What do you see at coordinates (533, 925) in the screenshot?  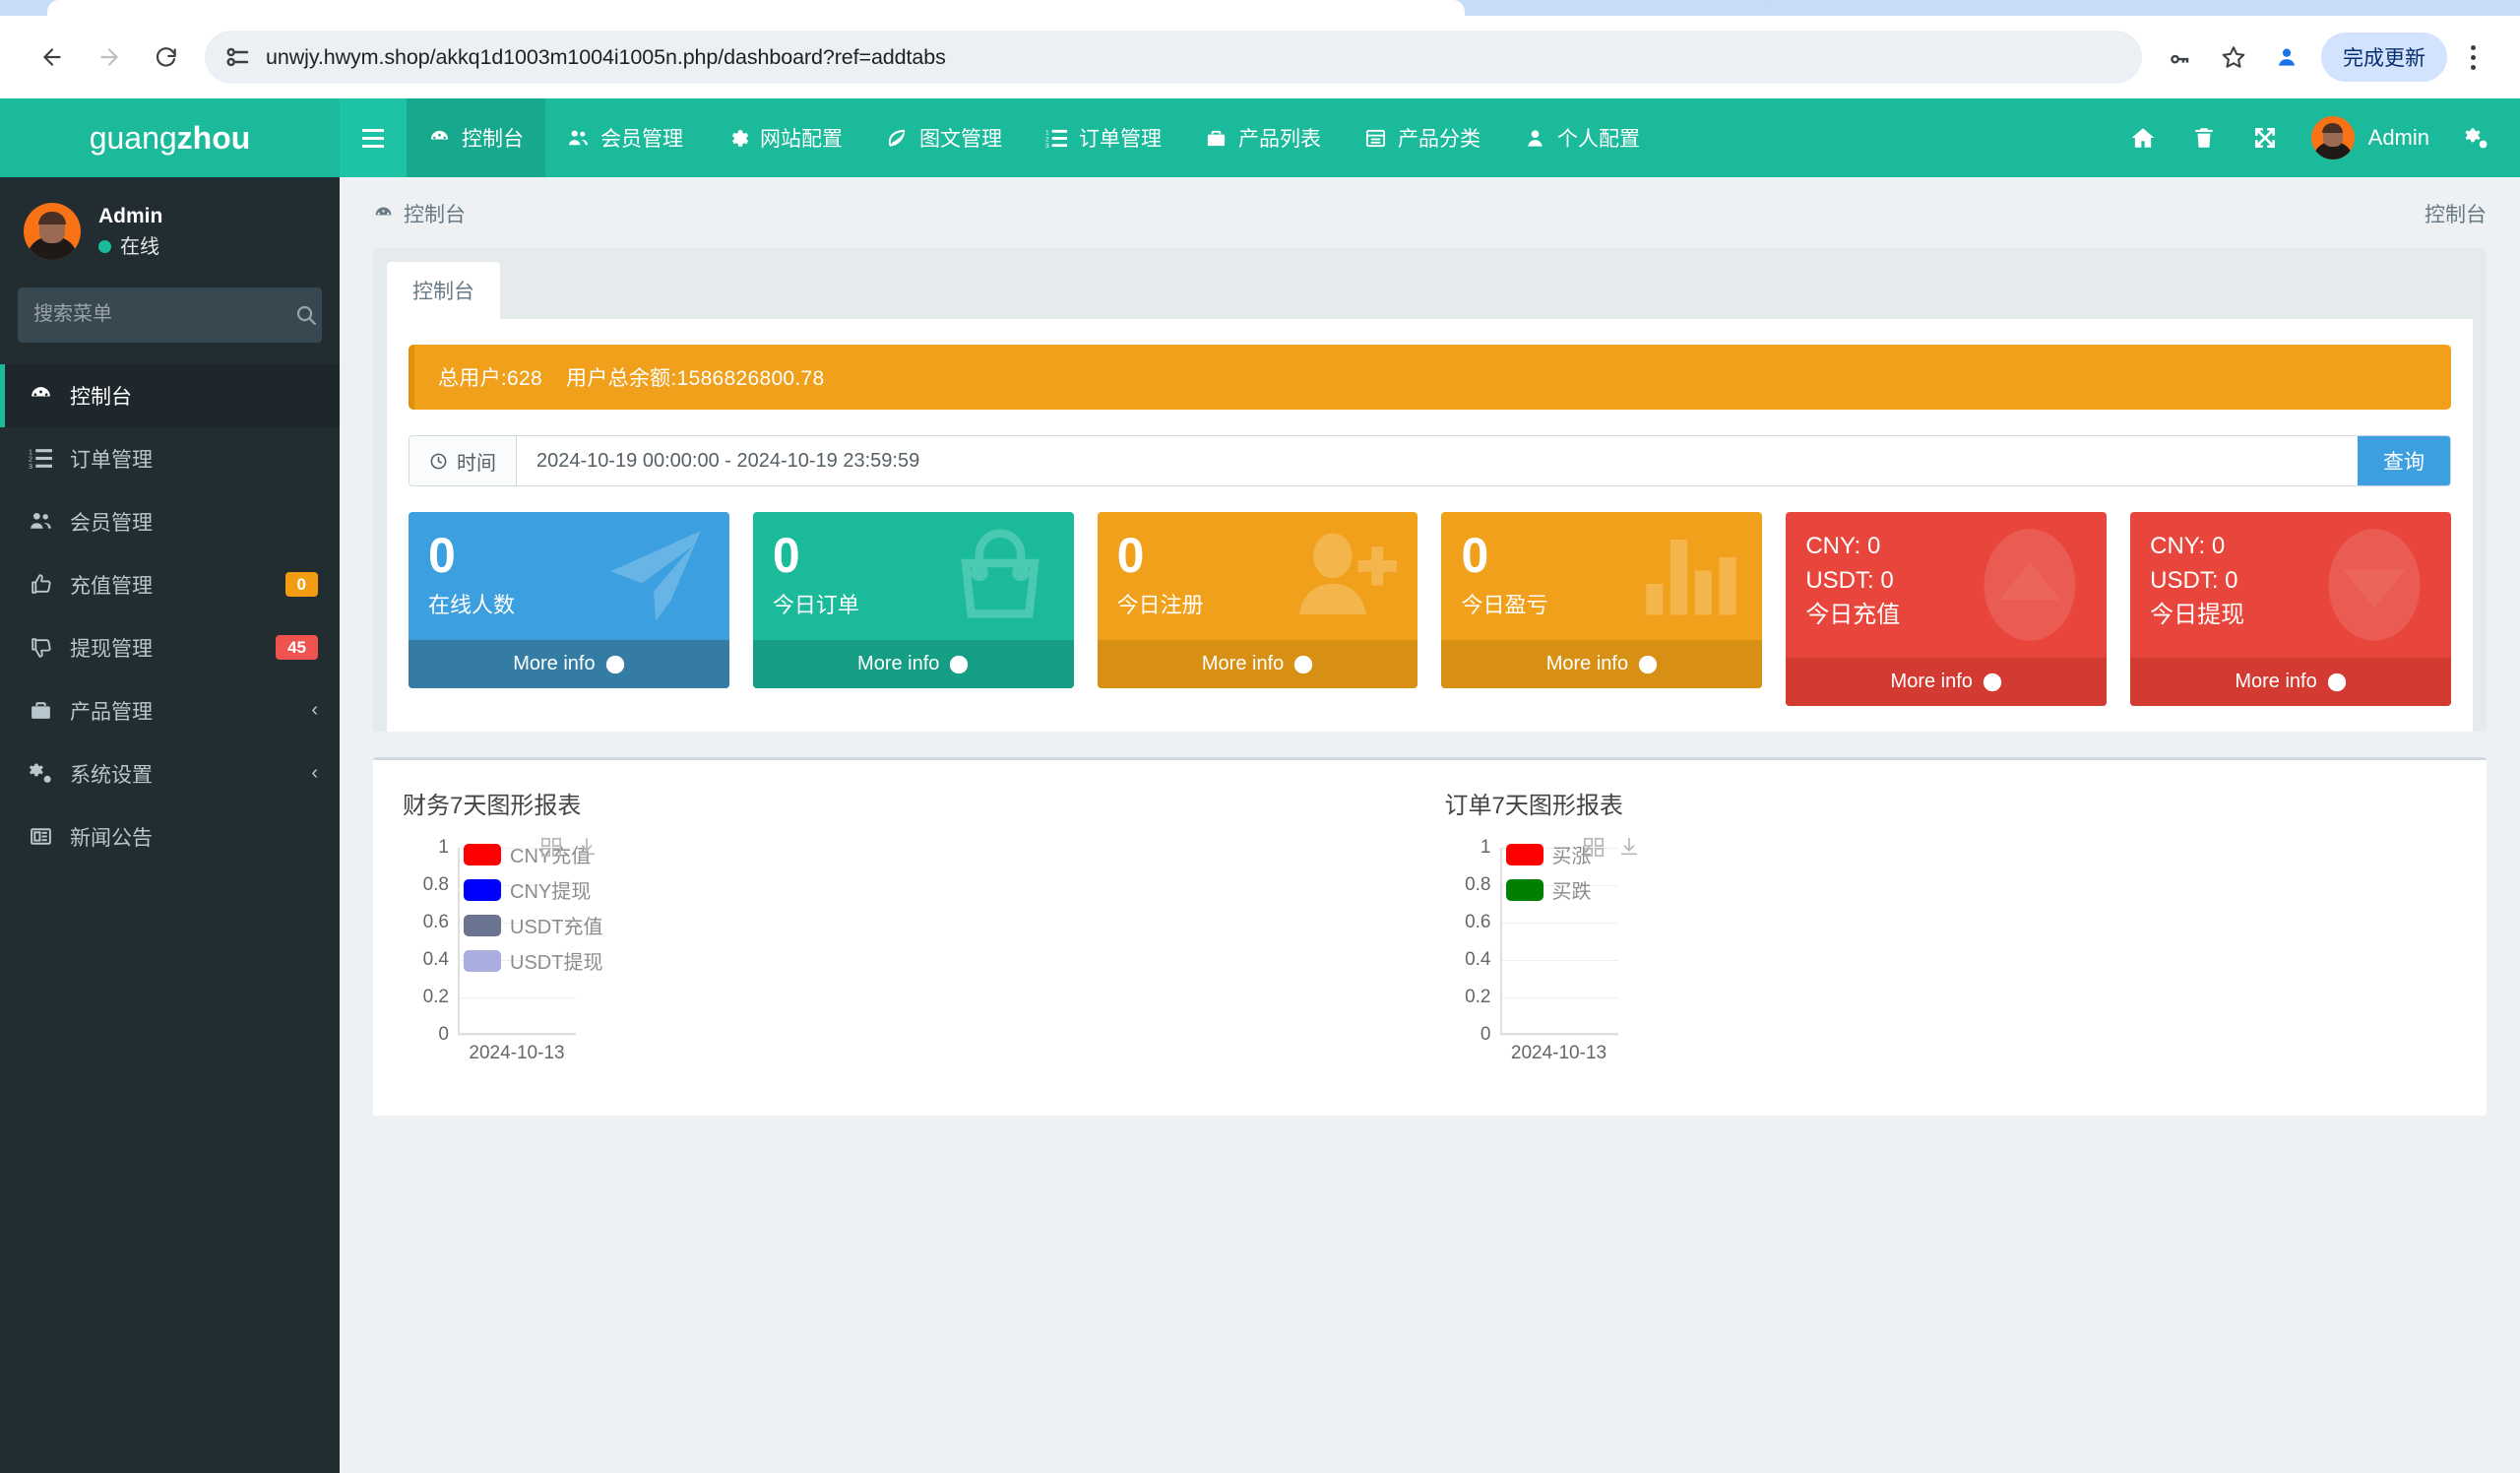 I see `chart-legend-item: USDT充值` at bounding box center [533, 925].